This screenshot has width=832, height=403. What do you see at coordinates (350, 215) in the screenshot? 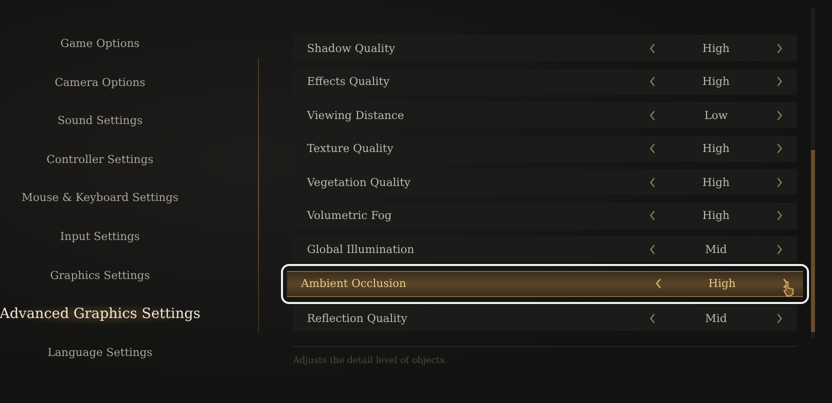
I see `setting-label: Volumetric Fog` at bounding box center [350, 215].